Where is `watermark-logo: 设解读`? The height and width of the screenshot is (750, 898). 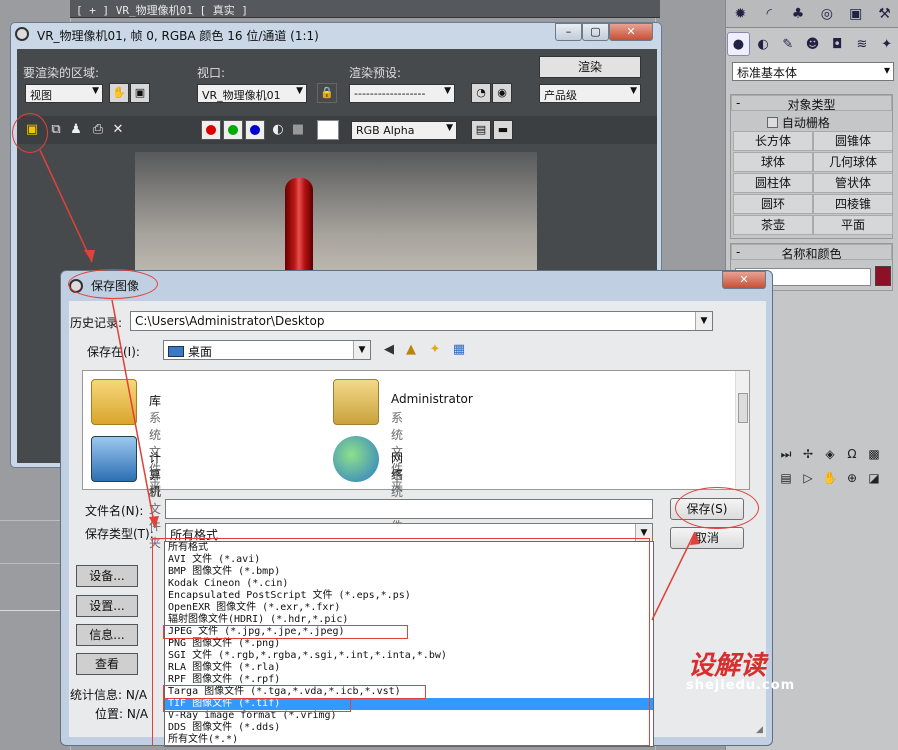
watermark-logo: 设解读 is located at coordinates (727, 666).